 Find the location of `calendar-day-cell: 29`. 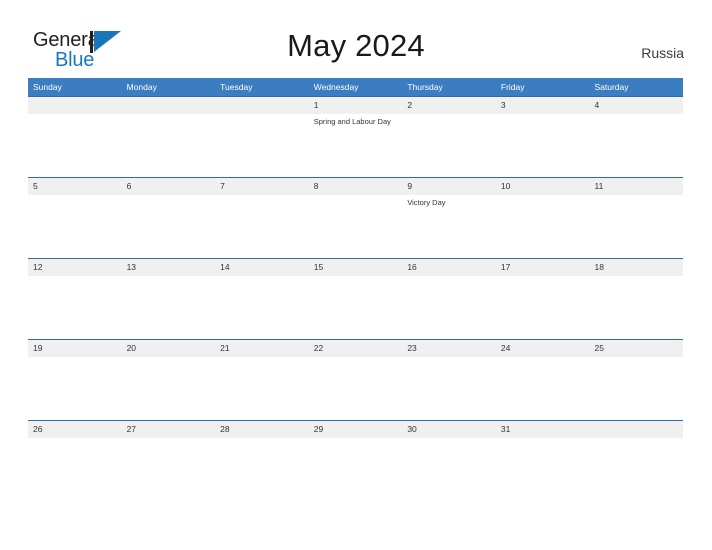

calendar-day-cell: 29 is located at coordinates (356, 461).